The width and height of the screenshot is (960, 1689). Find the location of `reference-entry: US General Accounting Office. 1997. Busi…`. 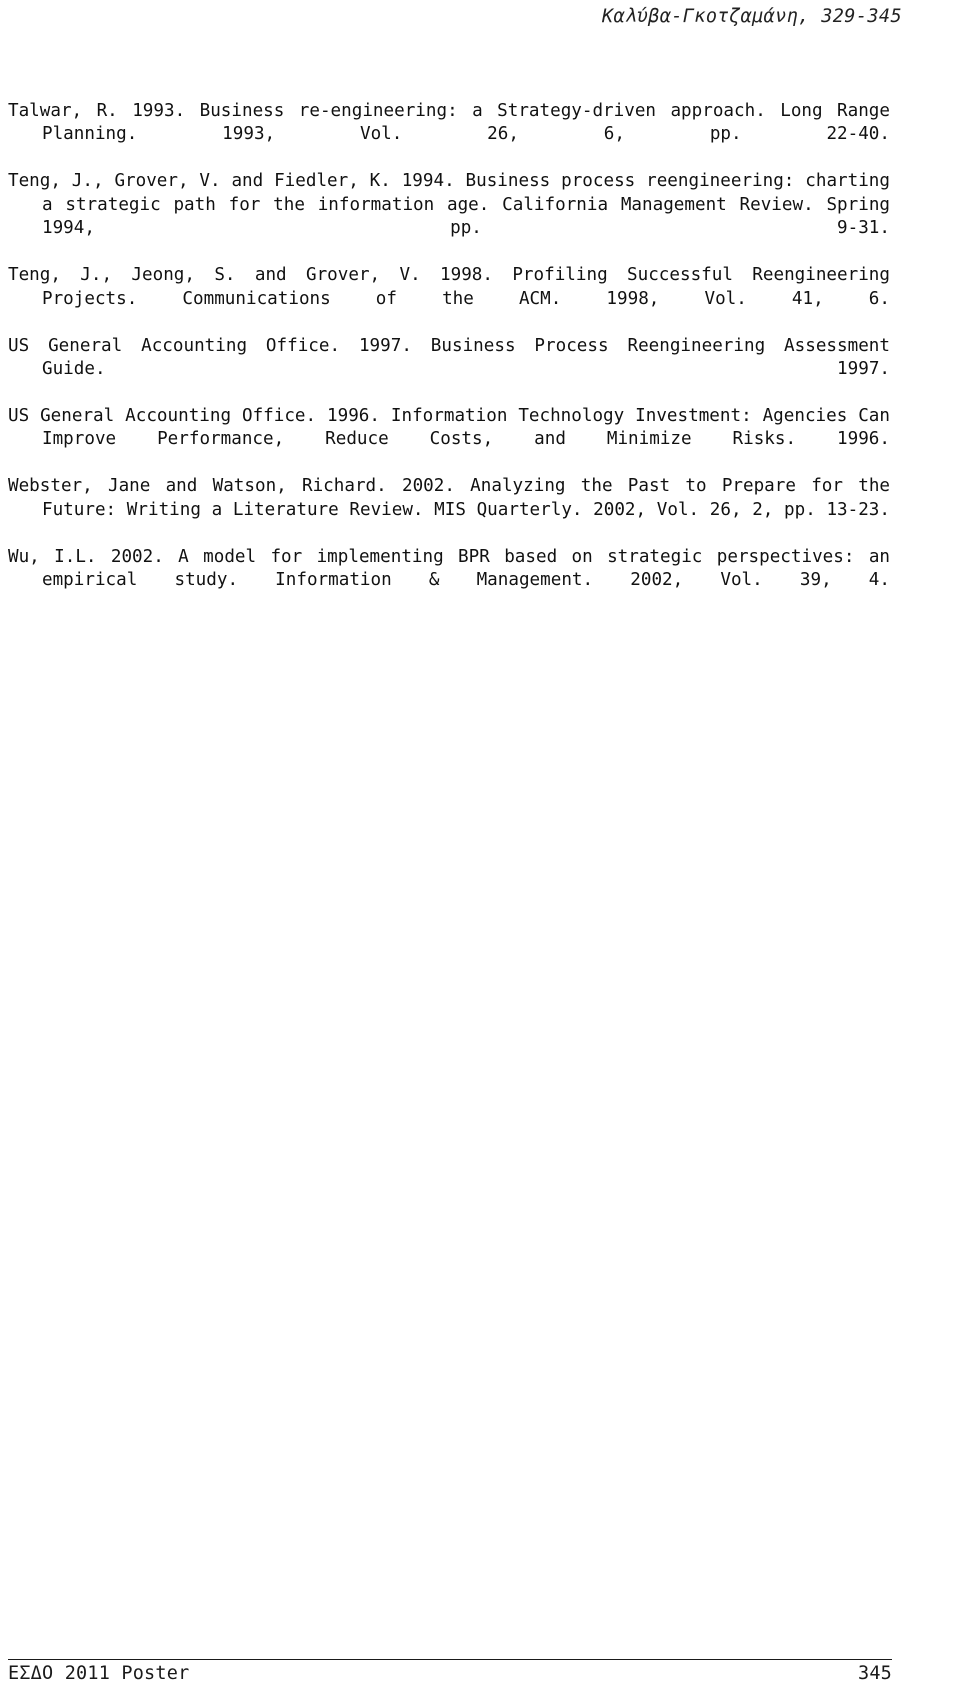

reference-entry: US General Accounting Office. 1997. Busi… is located at coordinates (449, 357).